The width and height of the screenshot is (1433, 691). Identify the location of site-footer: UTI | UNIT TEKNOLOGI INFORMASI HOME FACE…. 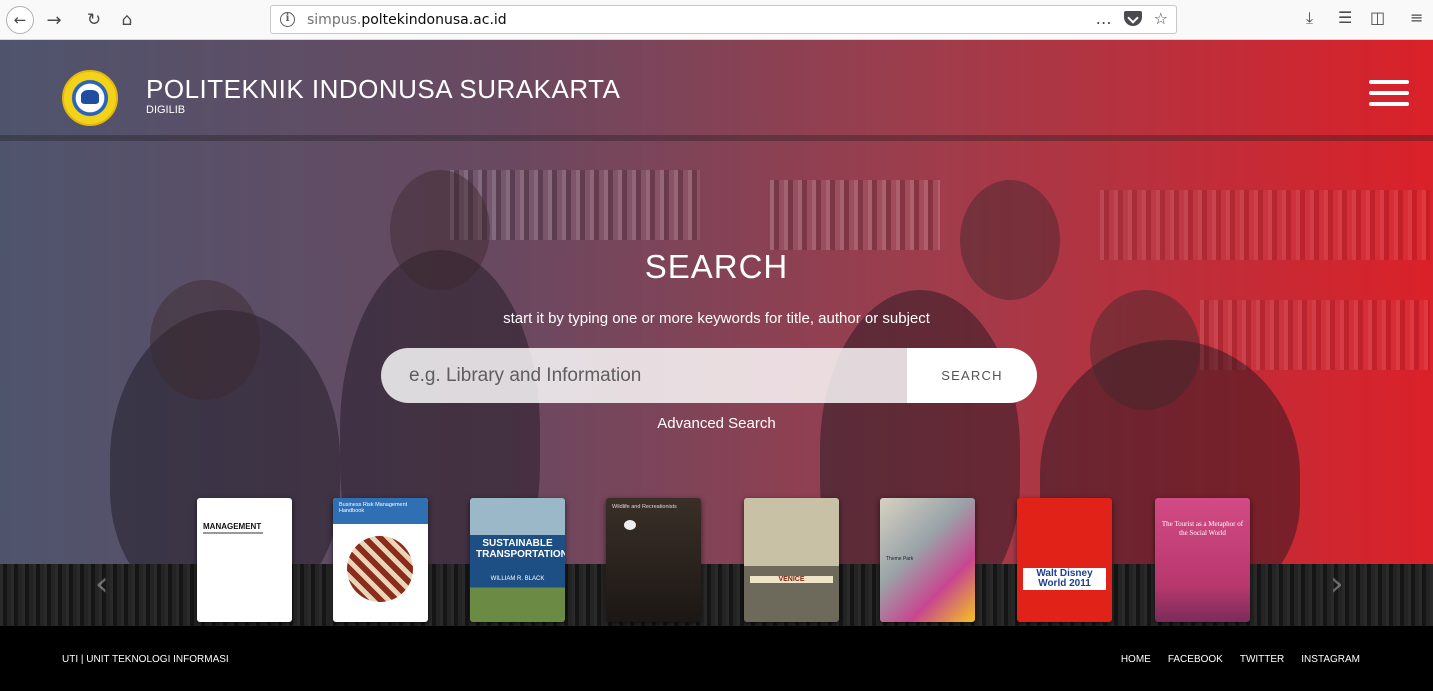
(716, 658).